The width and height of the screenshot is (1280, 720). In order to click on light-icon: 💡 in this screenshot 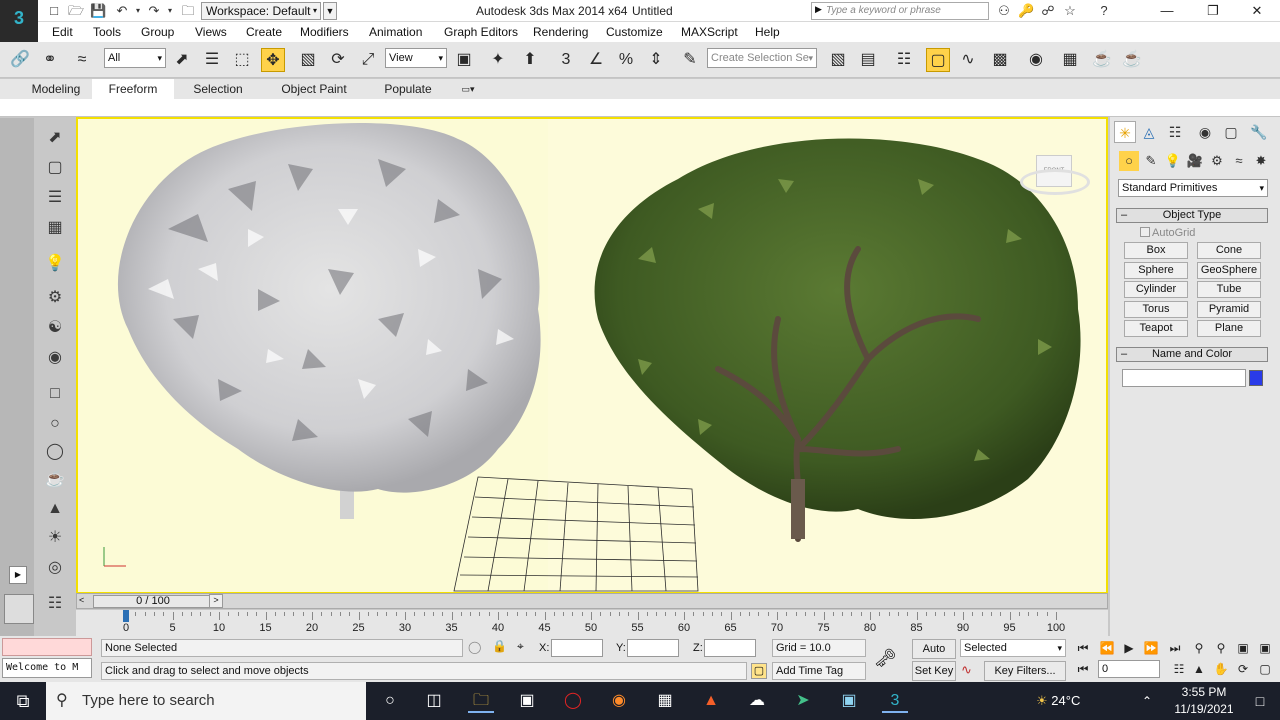, I will do `click(55, 264)`.